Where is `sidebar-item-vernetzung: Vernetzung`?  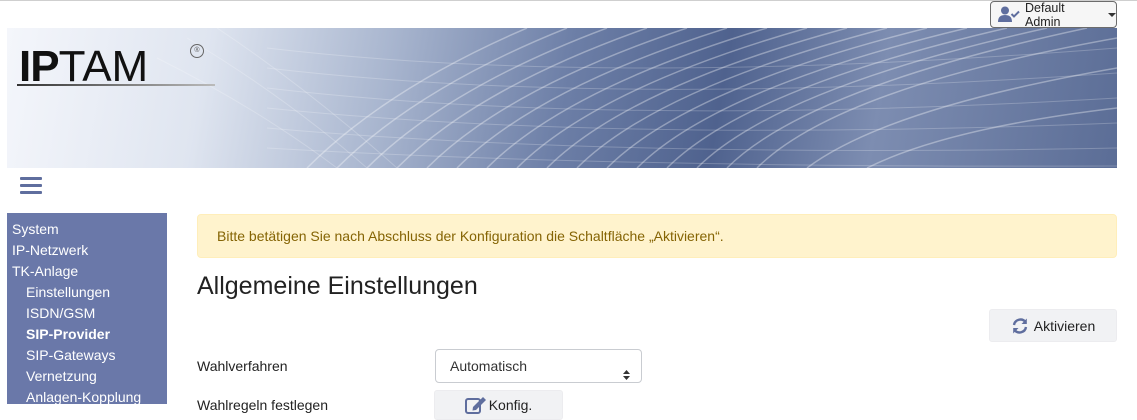
sidebar-item-vernetzung: Vernetzung is located at coordinates (87, 376).